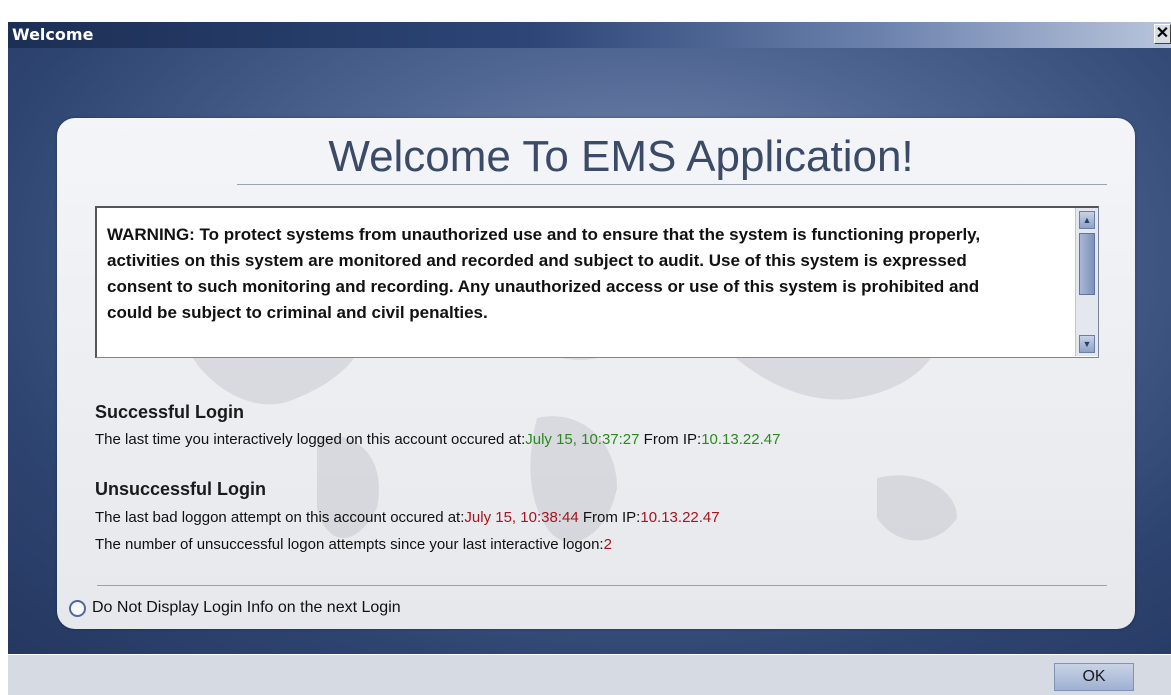 The height and width of the screenshot is (695, 1171). Describe the element at coordinates (1087, 264) in the screenshot. I see `scroll-thumb` at that location.